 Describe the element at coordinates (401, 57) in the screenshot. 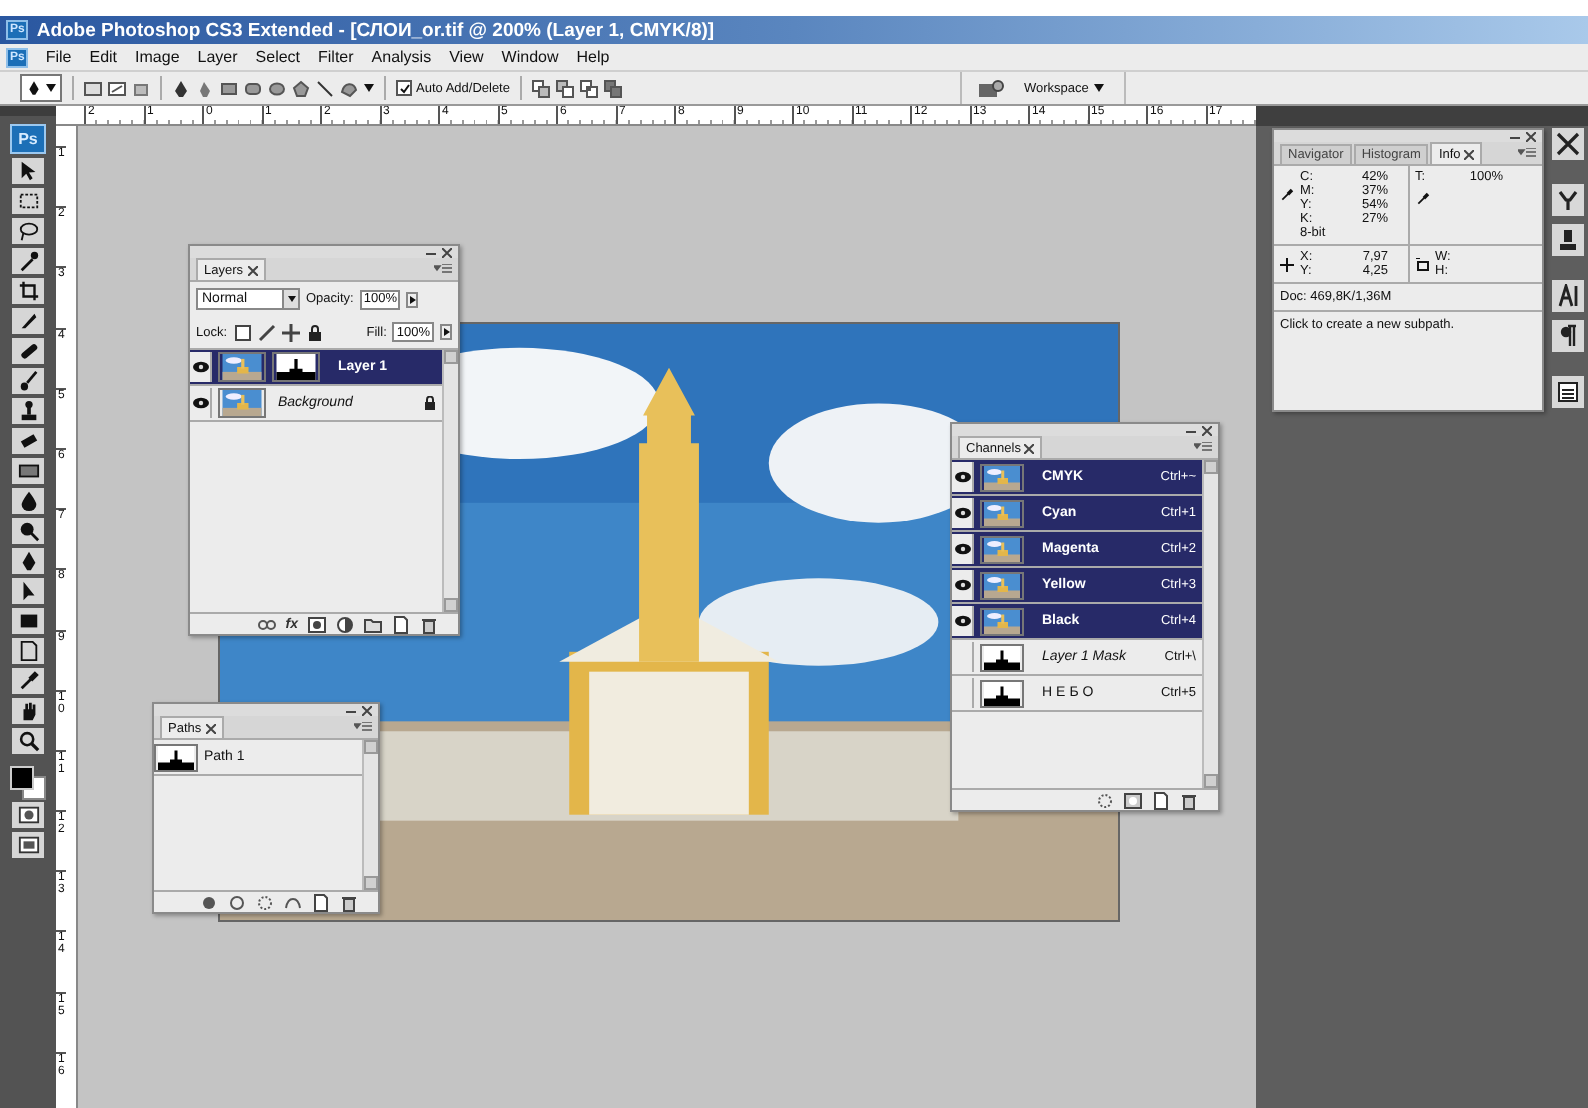

I see `menu-item: Analysis` at that location.